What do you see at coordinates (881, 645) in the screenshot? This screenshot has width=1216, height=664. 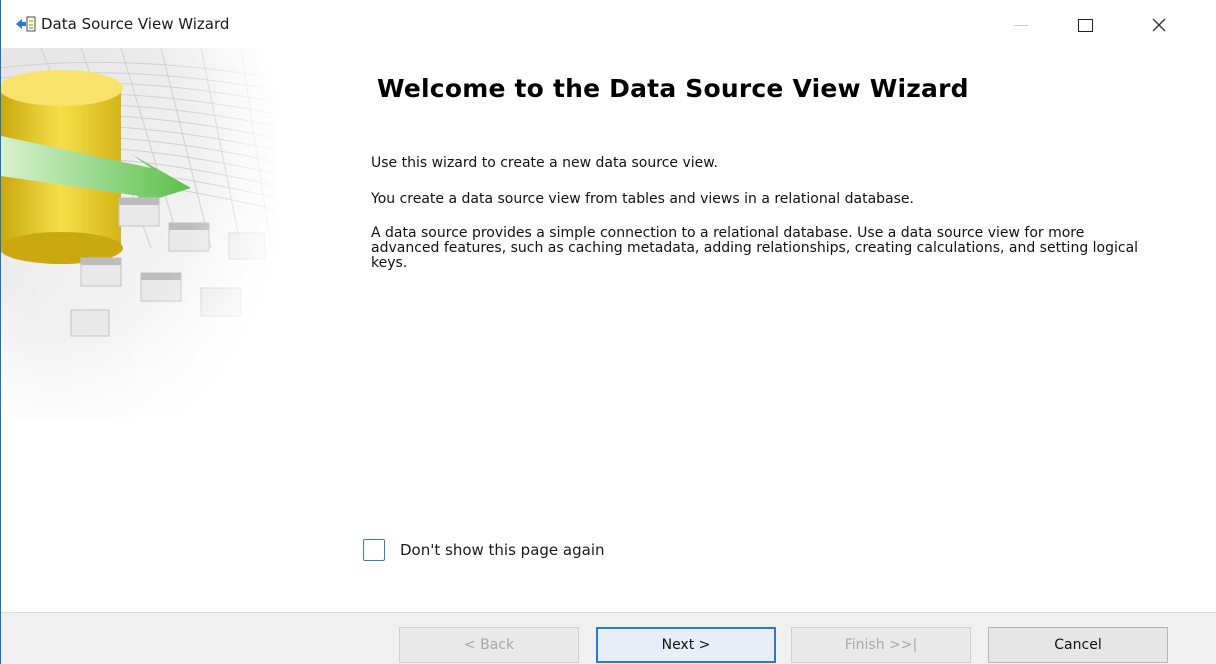 I see `finish-button: Finish >>|` at bounding box center [881, 645].